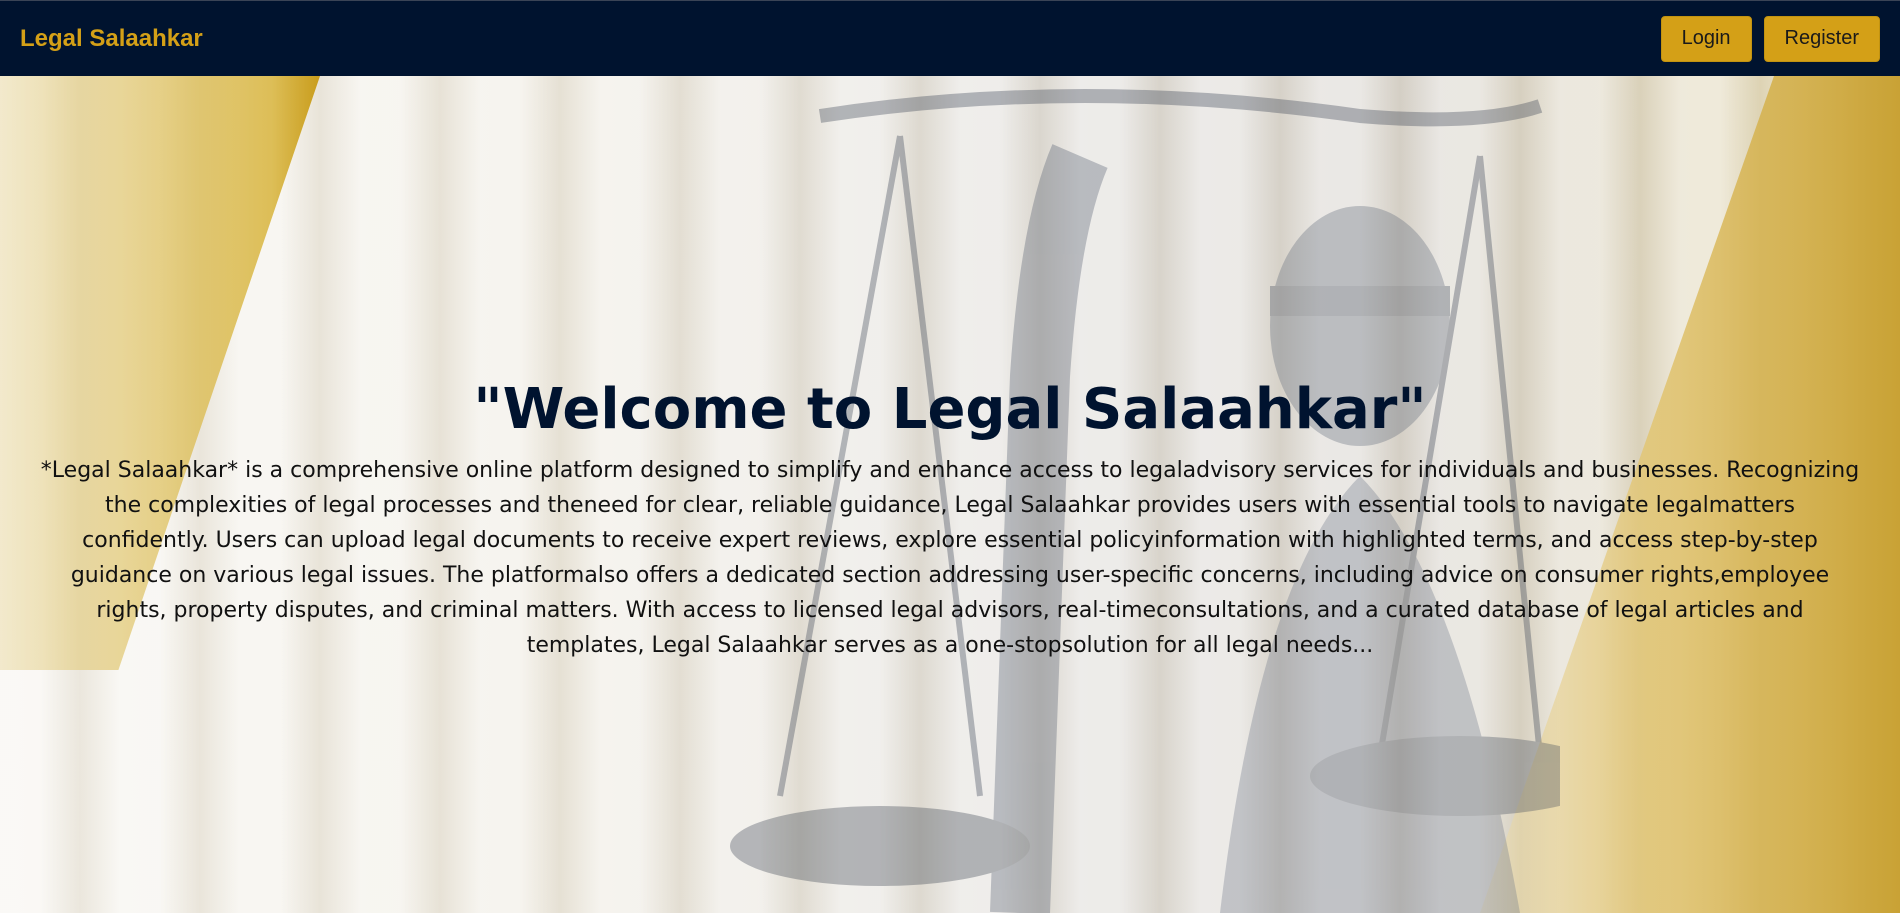 The width and height of the screenshot is (1900, 913). Describe the element at coordinates (1706, 38) in the screenshot. I see `login-button: Login` at that location.